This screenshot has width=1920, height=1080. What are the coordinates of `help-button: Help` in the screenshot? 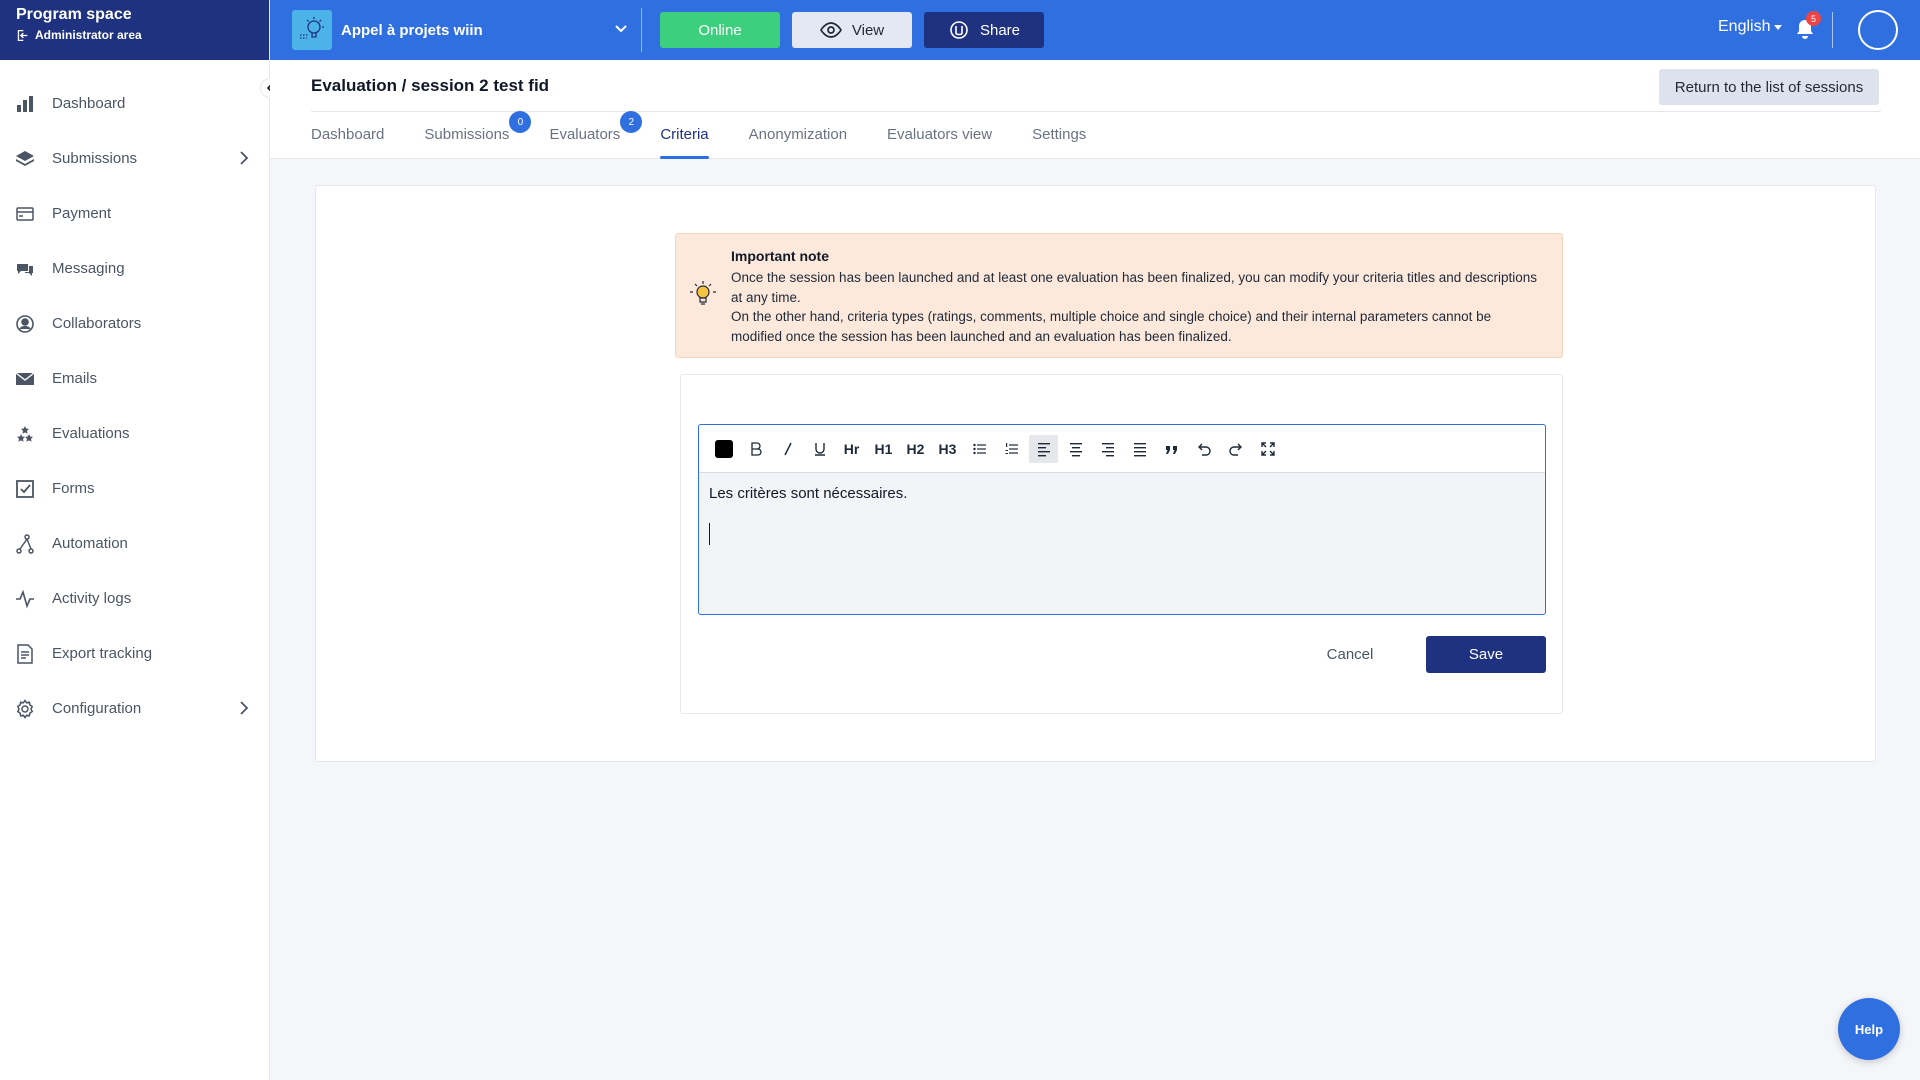 It's located at (1869, 1029).